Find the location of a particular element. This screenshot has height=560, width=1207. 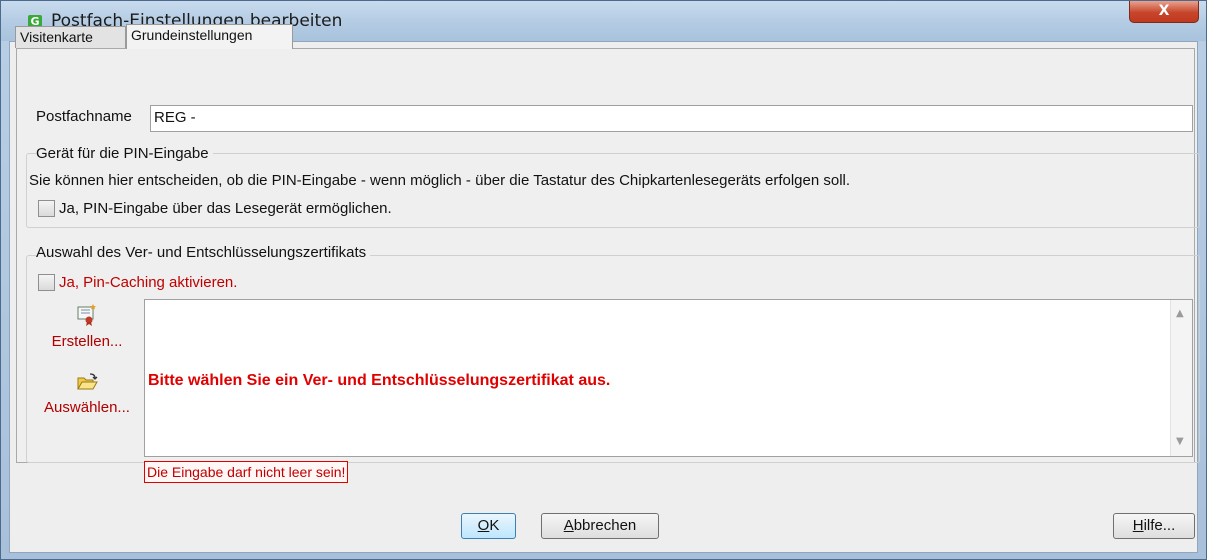

cancel-button: Abbrechen is located at coordinates (600, 526).